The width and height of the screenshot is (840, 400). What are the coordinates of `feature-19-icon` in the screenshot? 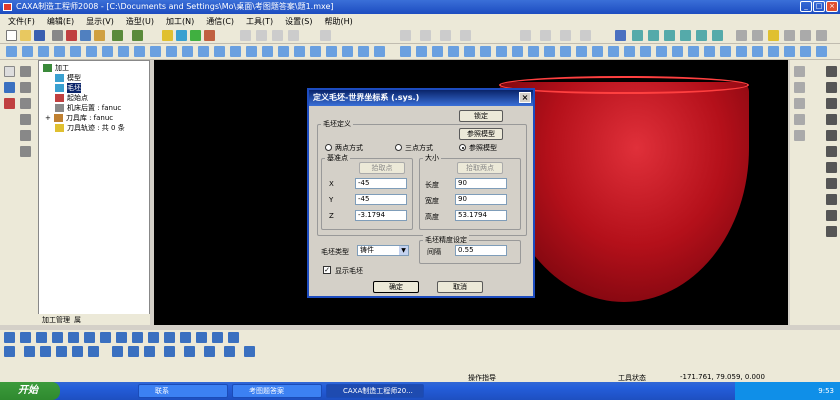 It's located at (299, 51).